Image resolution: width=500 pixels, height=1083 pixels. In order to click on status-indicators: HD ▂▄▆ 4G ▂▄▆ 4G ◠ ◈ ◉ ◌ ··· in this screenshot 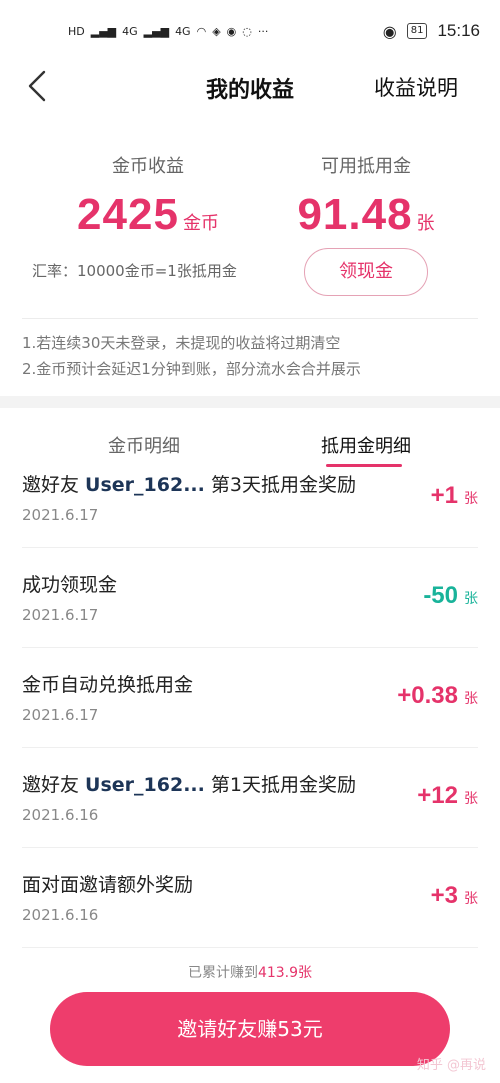, I will do `click(168, 31)`.